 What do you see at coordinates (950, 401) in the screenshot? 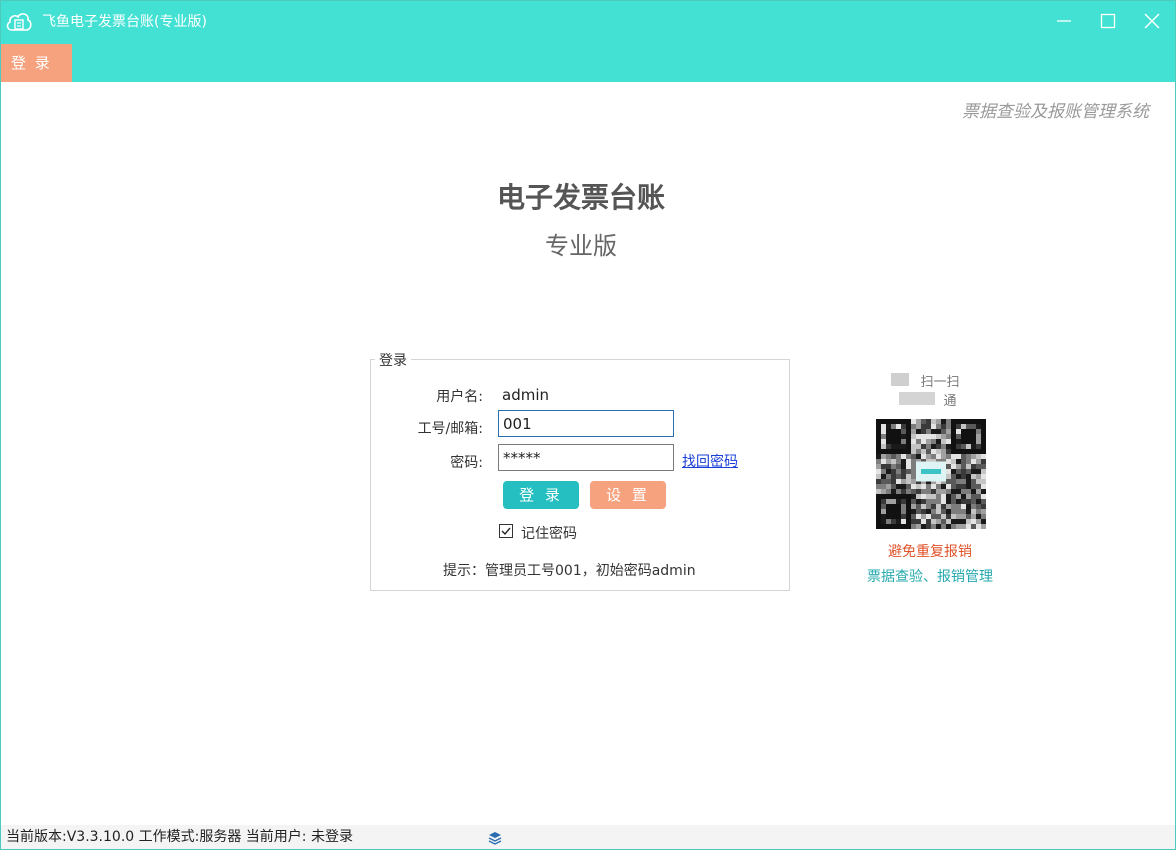
I see `qr-caption: 通` at bounding box center [950, 401].